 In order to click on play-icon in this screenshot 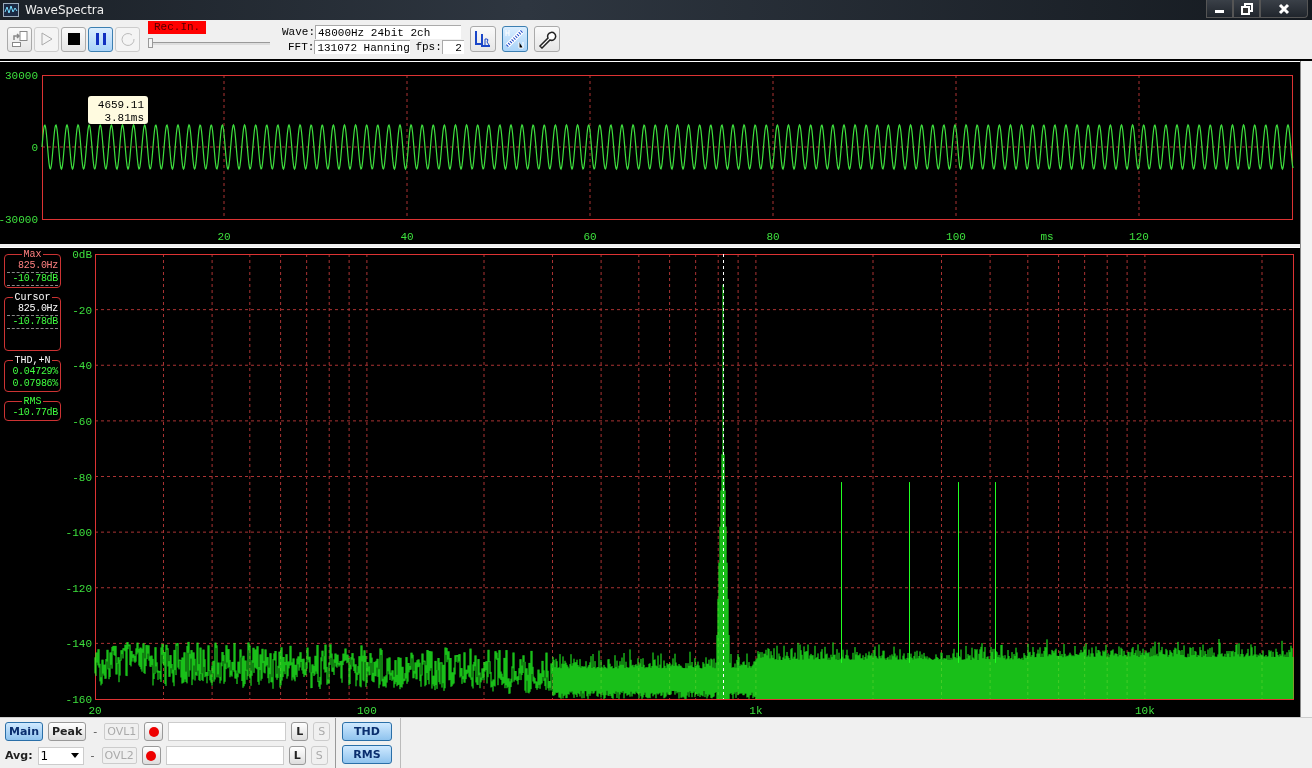, I will do `click(46, 39)`.